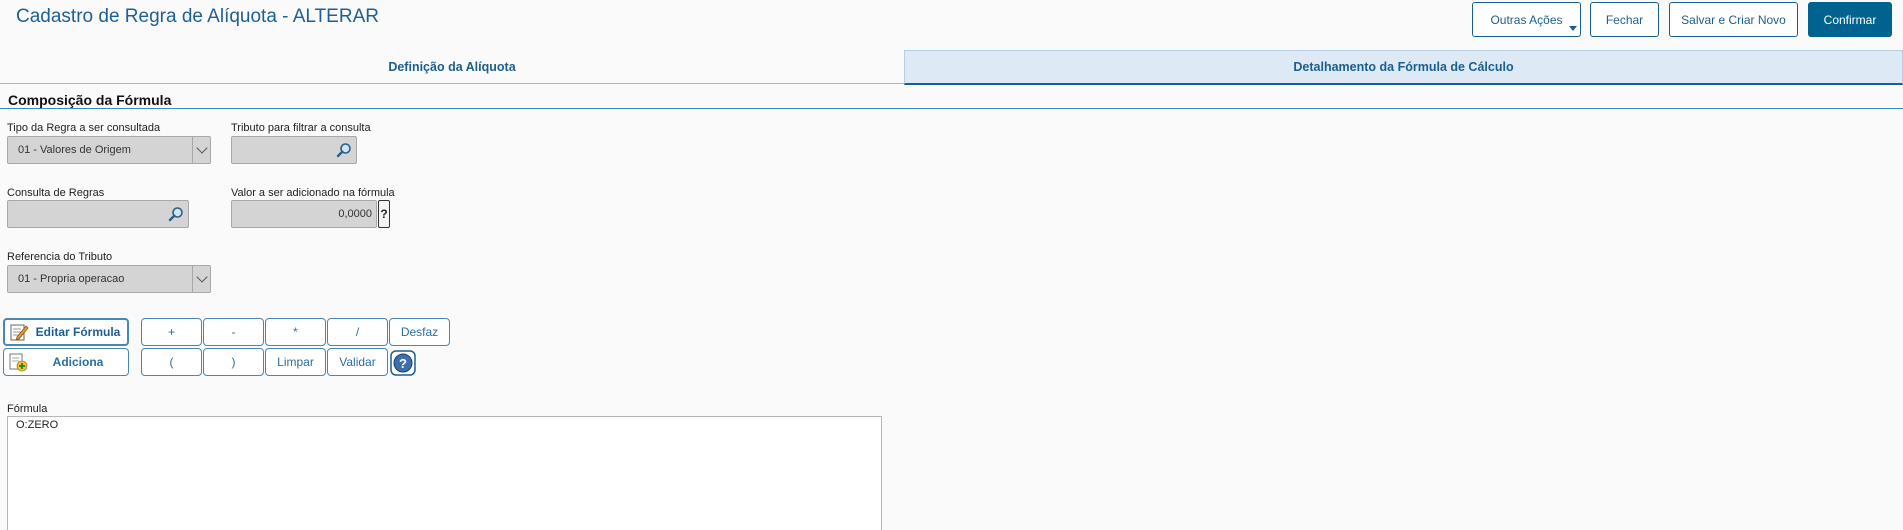  Describe the element at coordinates (355, 214) in the screenshot. I see `valor-adicionado-value: 0,0000` at that location.